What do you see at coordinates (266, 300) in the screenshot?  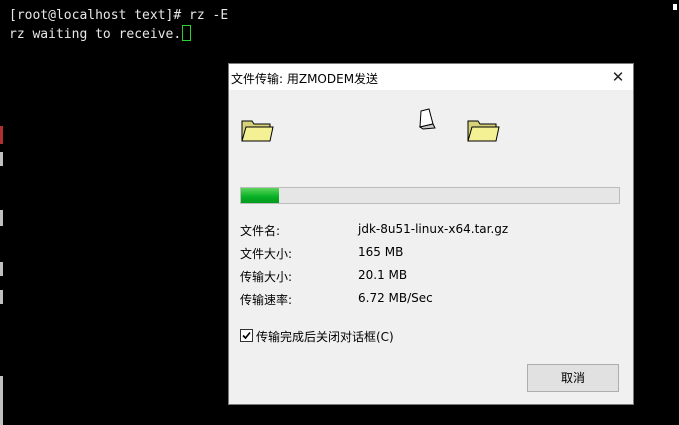 I see `speed-label: 传输速率:` at bounding box center [266, 300].